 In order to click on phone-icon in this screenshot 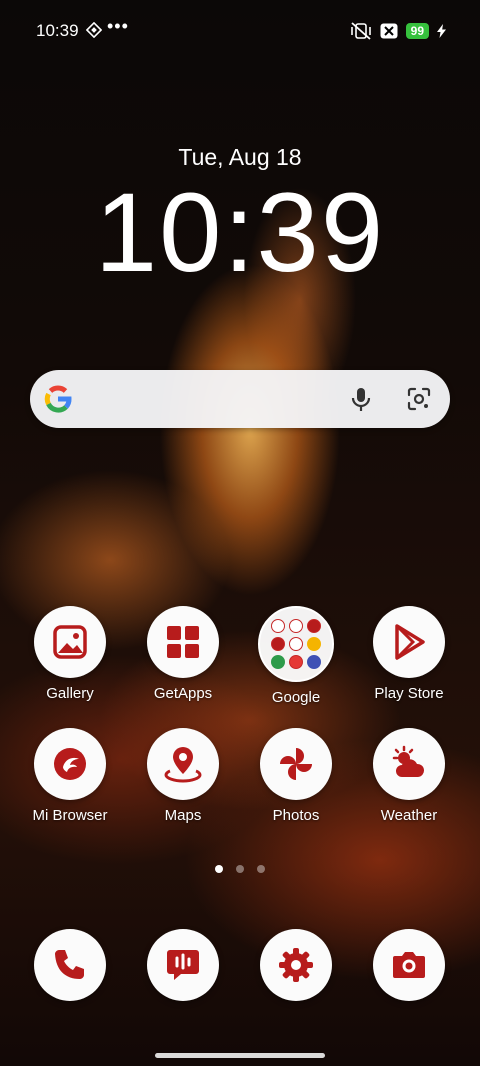, I will do `click(70, 965)`.